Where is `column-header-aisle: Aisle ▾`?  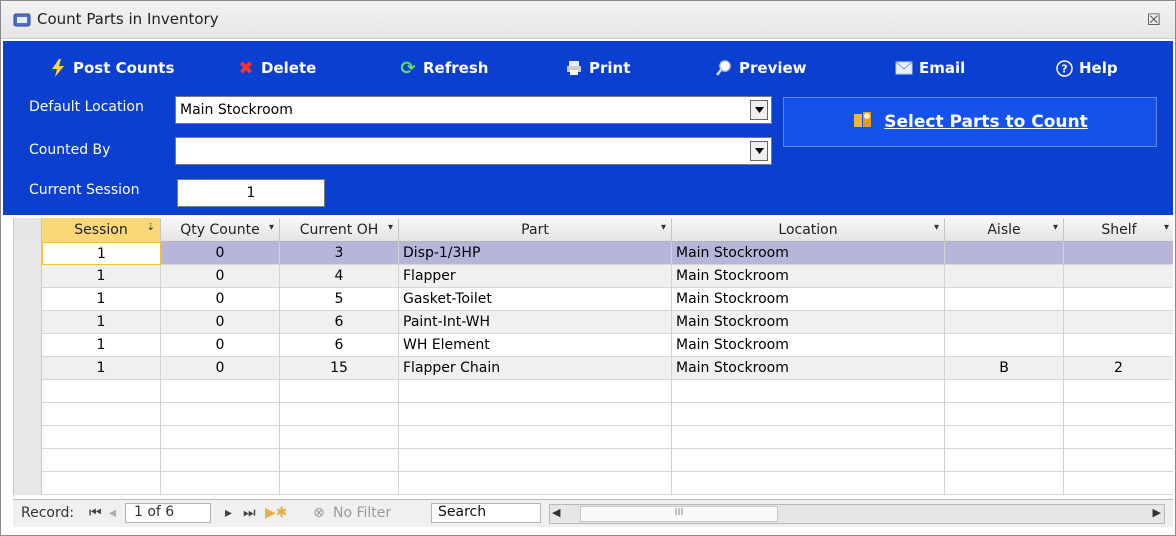 column-header-aisle: Aisle ▾ is located at coordinates (1004, 230).